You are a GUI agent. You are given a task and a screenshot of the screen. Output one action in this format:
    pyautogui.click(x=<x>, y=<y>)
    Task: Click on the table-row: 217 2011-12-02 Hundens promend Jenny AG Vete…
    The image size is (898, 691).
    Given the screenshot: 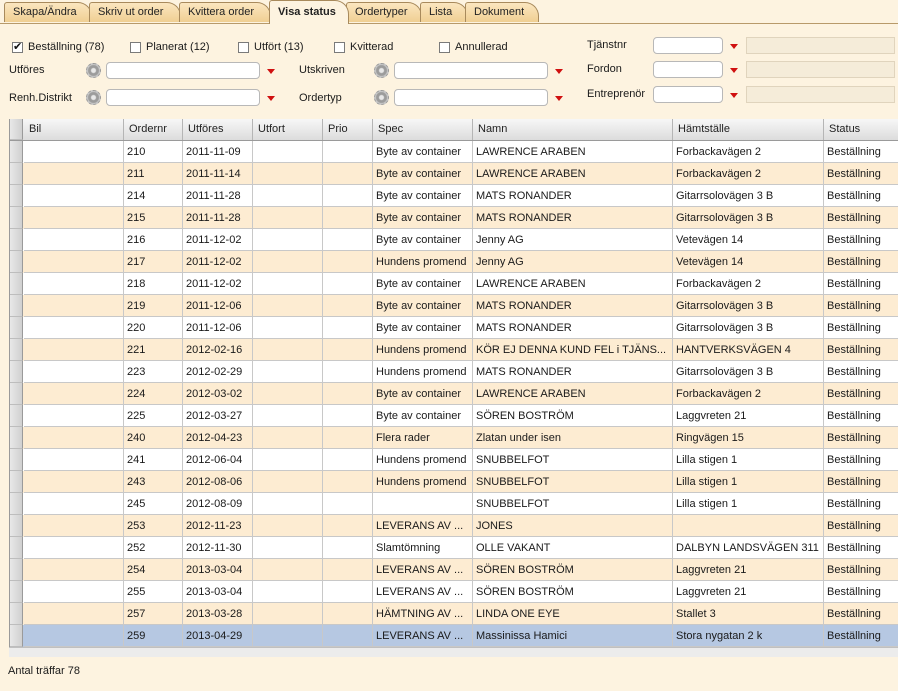 What is the action you would take?
    pyautogui.click(x=454, y=262)
    